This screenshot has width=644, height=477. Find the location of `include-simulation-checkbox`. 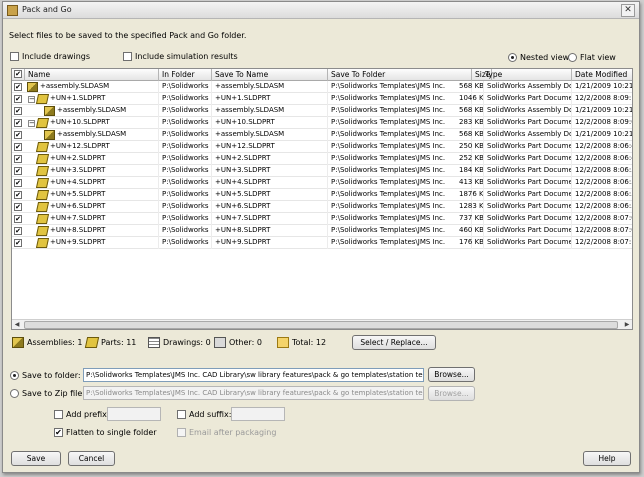

include-simulation-checkbox is located at coordinates (127, 56).